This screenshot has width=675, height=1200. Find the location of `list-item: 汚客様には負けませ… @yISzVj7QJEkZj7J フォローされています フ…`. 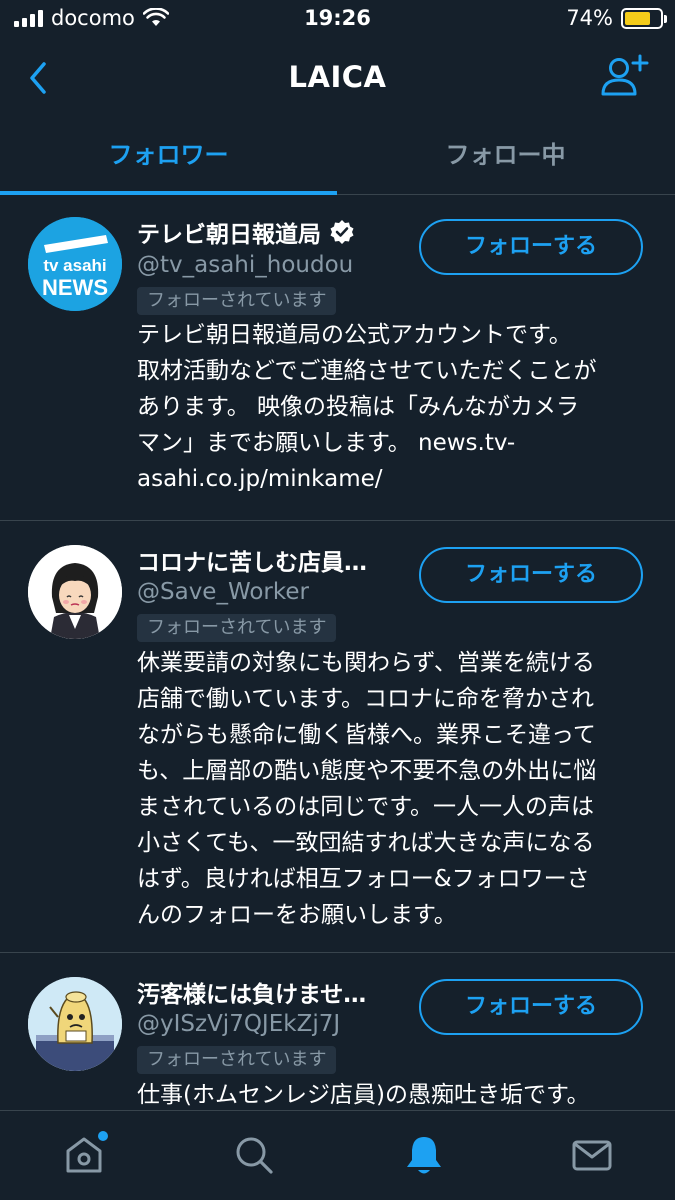

list-item: 汚客様には負けませ… @yISzVj7QJEkZj7J フォローされています フ… is located at coordinates (337, 1031).